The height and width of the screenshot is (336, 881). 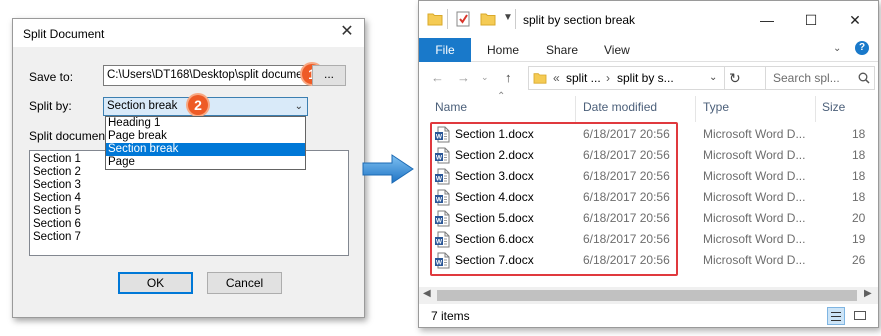 What do you see at coordinates (833, 107) in the screenshot?
I see `column-header-size: Size` at bounding box center [833, 107].